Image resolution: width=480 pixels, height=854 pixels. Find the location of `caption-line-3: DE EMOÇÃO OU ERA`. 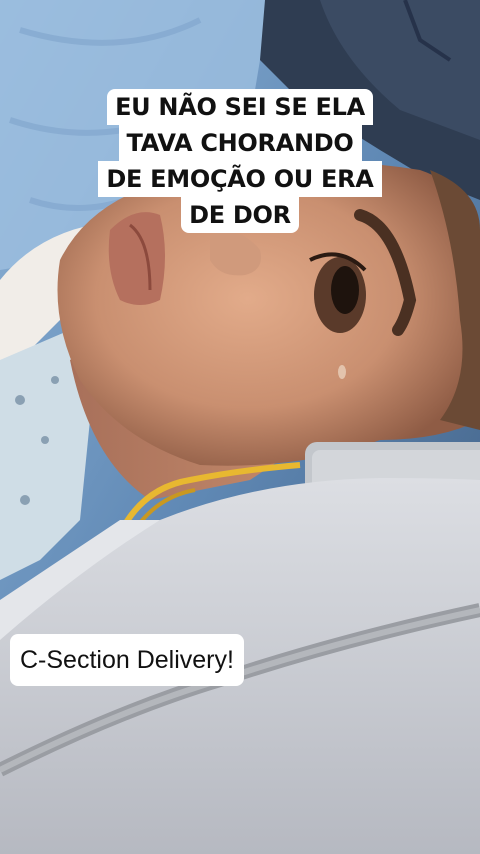

caption-line-3: DE EMOÇÃO OU ERA is located at coordinates (240, 179).